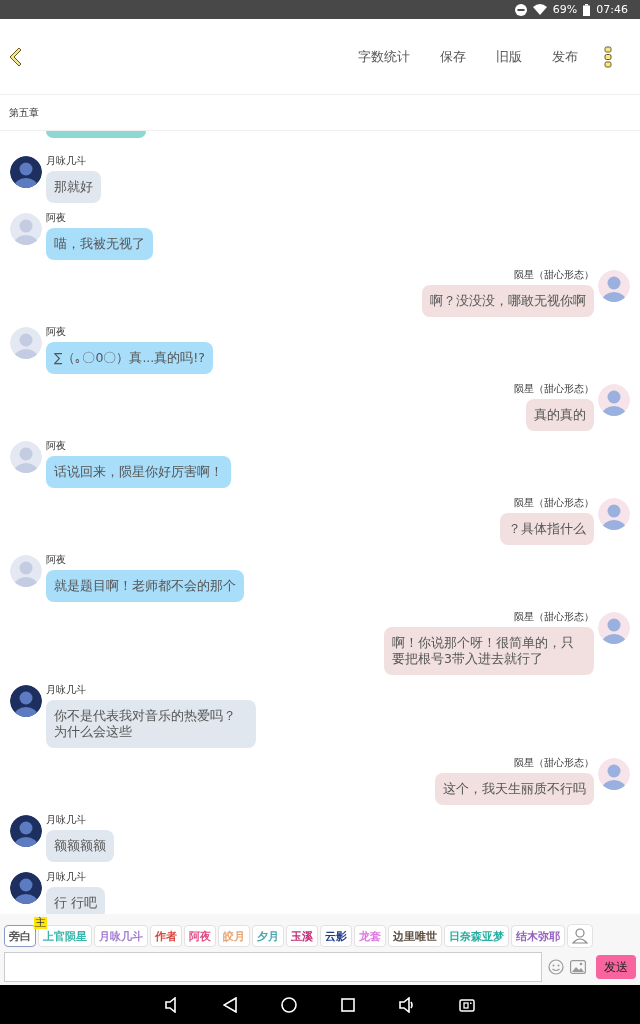 This screenshot has height=1024, width=640. I want to click on message-bubble: 那就好, so click(73, 187).